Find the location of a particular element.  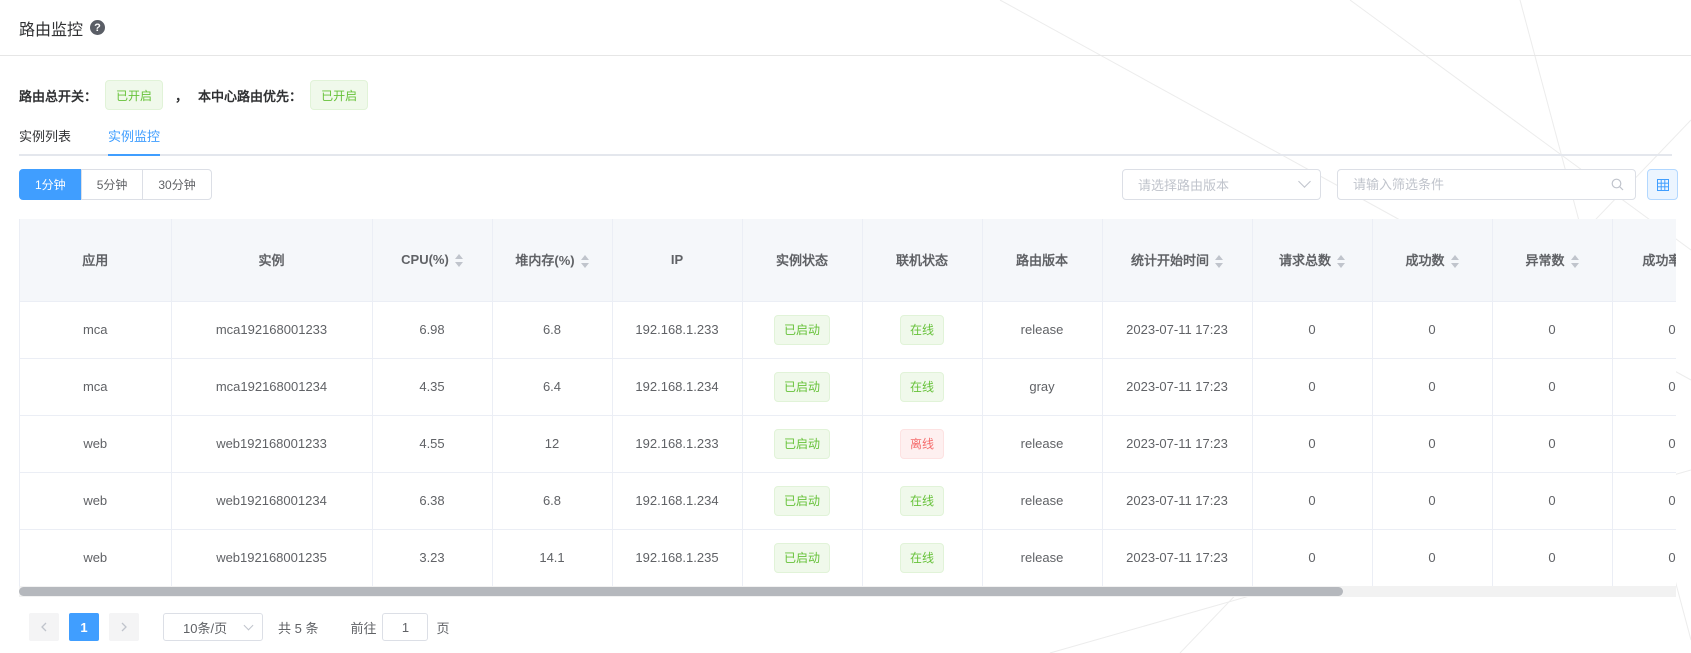

cell-cpu: 6.38 is located at coordinates (432, 501).